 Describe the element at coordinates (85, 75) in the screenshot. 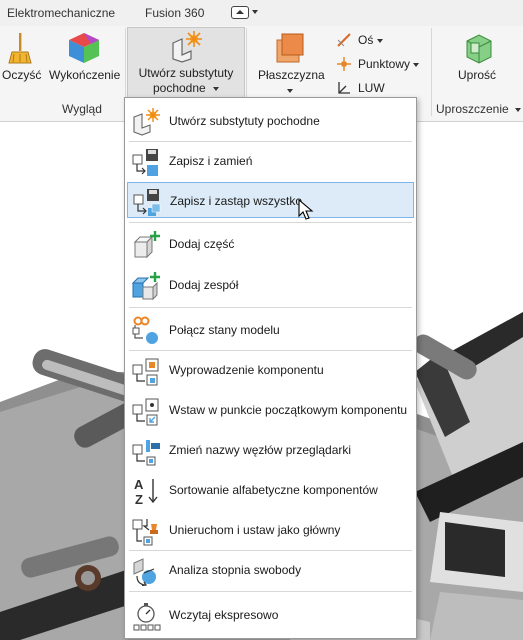

I see `finish-label: Wykończenie` at that location.